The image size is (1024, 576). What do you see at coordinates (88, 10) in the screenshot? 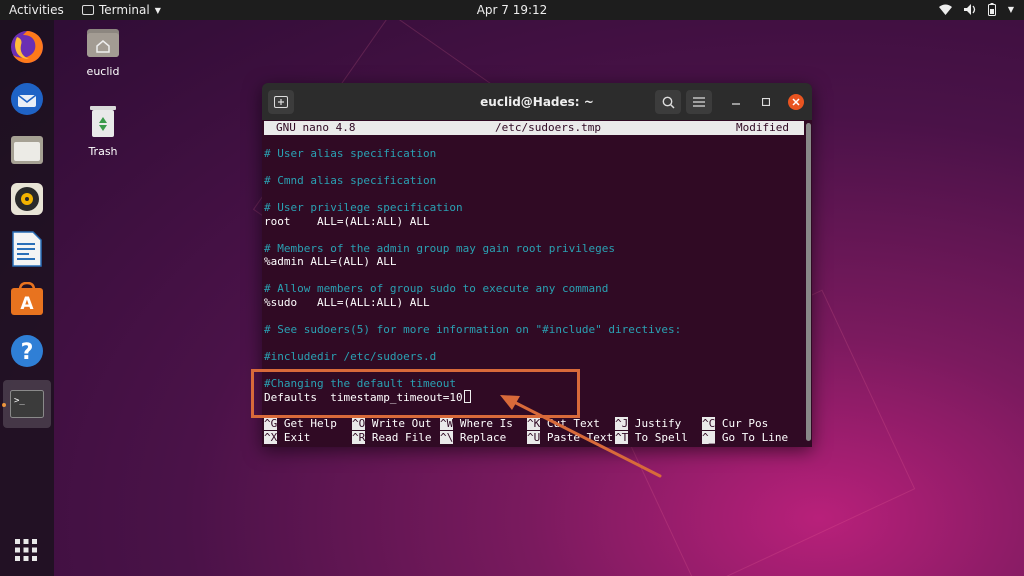
I see `terminal-icon` at bounding box center [88, 10].